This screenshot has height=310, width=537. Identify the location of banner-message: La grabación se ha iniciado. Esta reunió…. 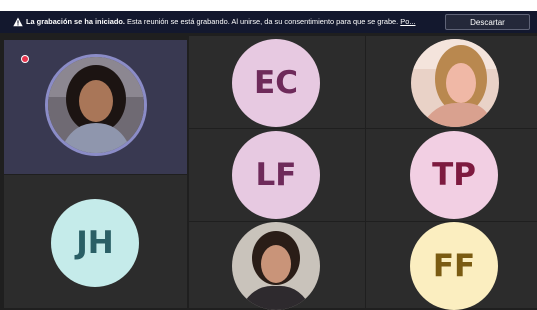
(233, 22).